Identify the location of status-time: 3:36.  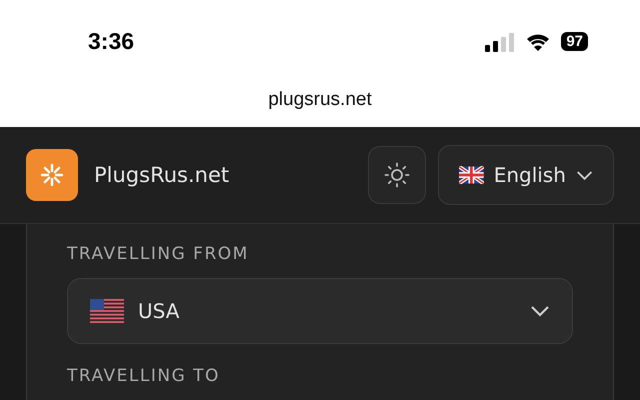
(111, 42).